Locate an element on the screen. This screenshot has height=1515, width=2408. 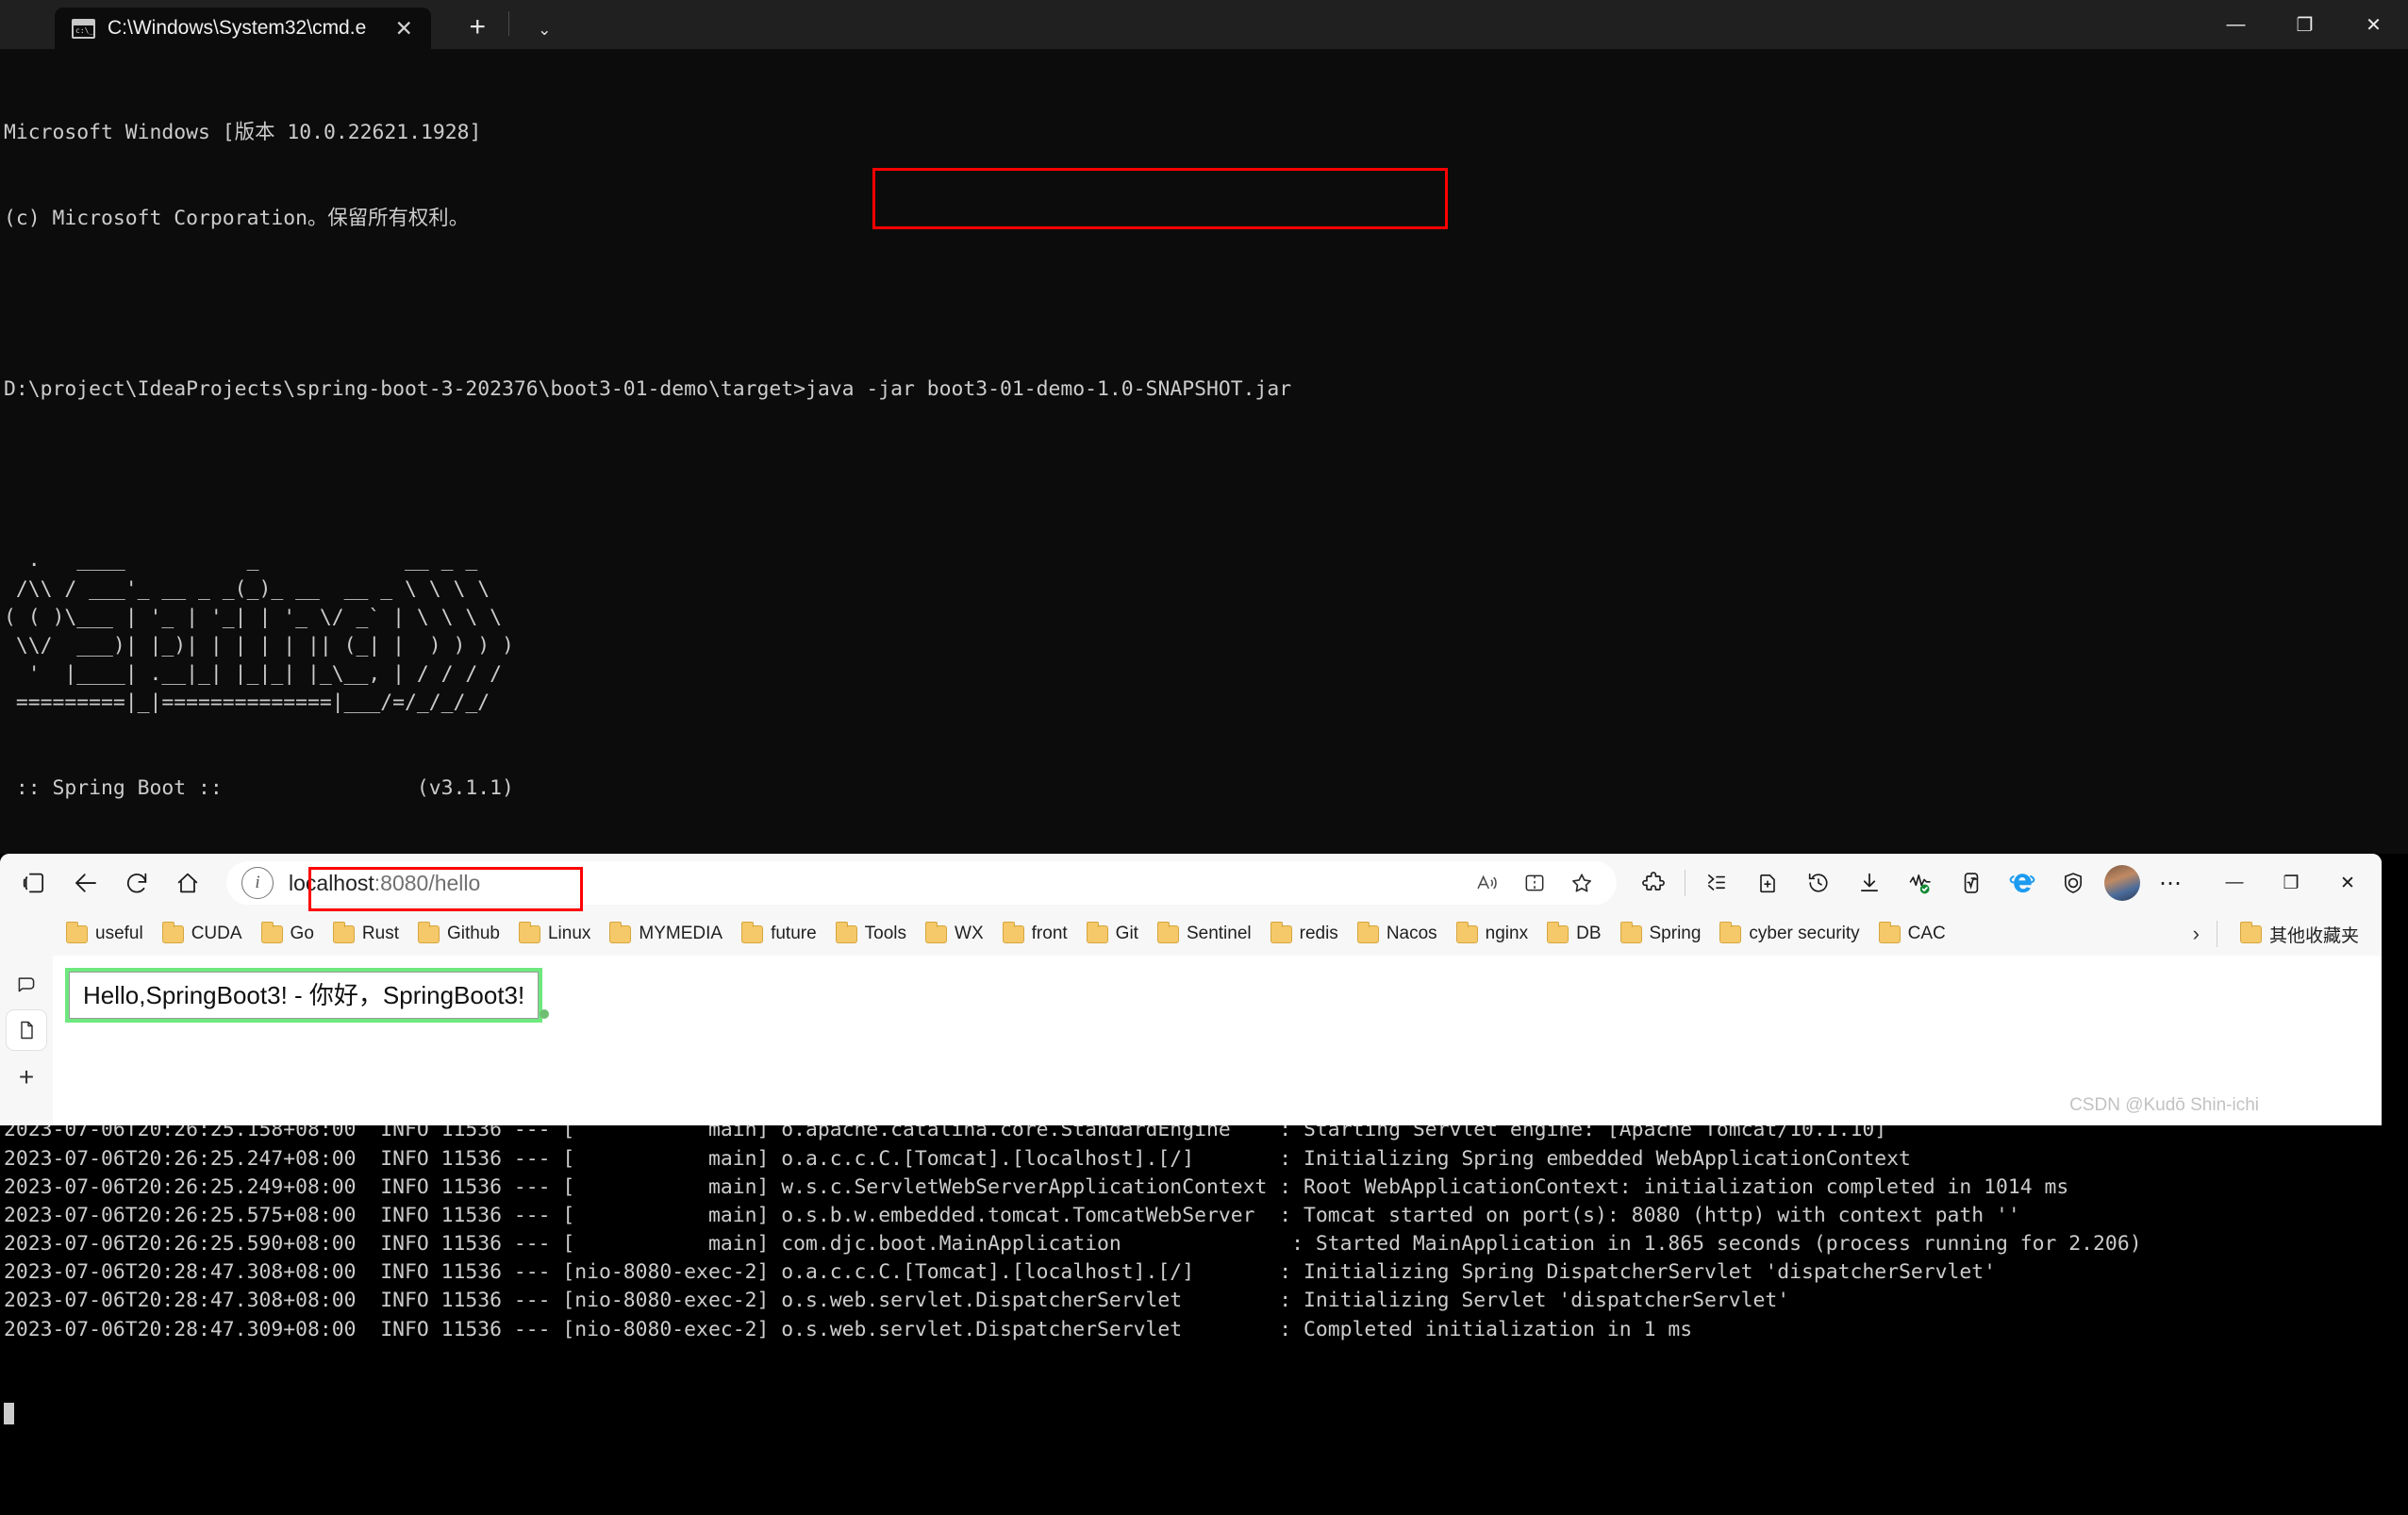
browser-sidebar: + is located at coordinates (27, 1040).